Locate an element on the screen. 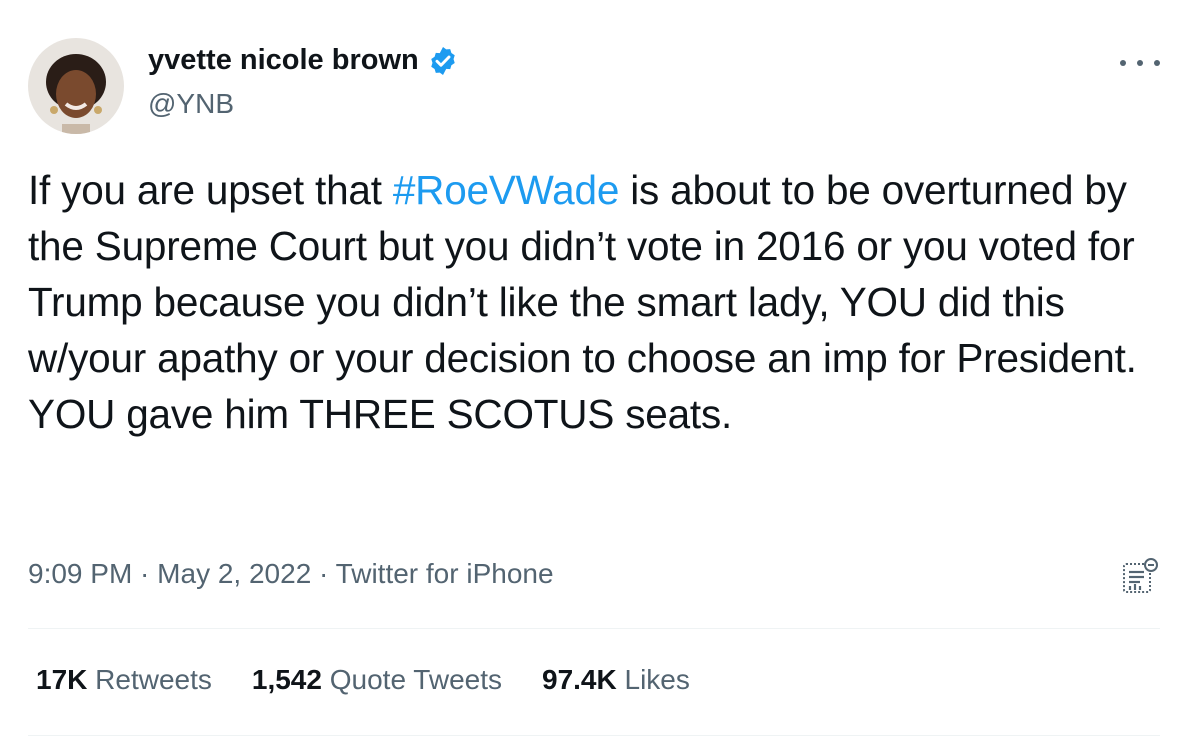 This screenshot has height=750, width=1198. more-options-icon is located at coordinates (1140, 63).